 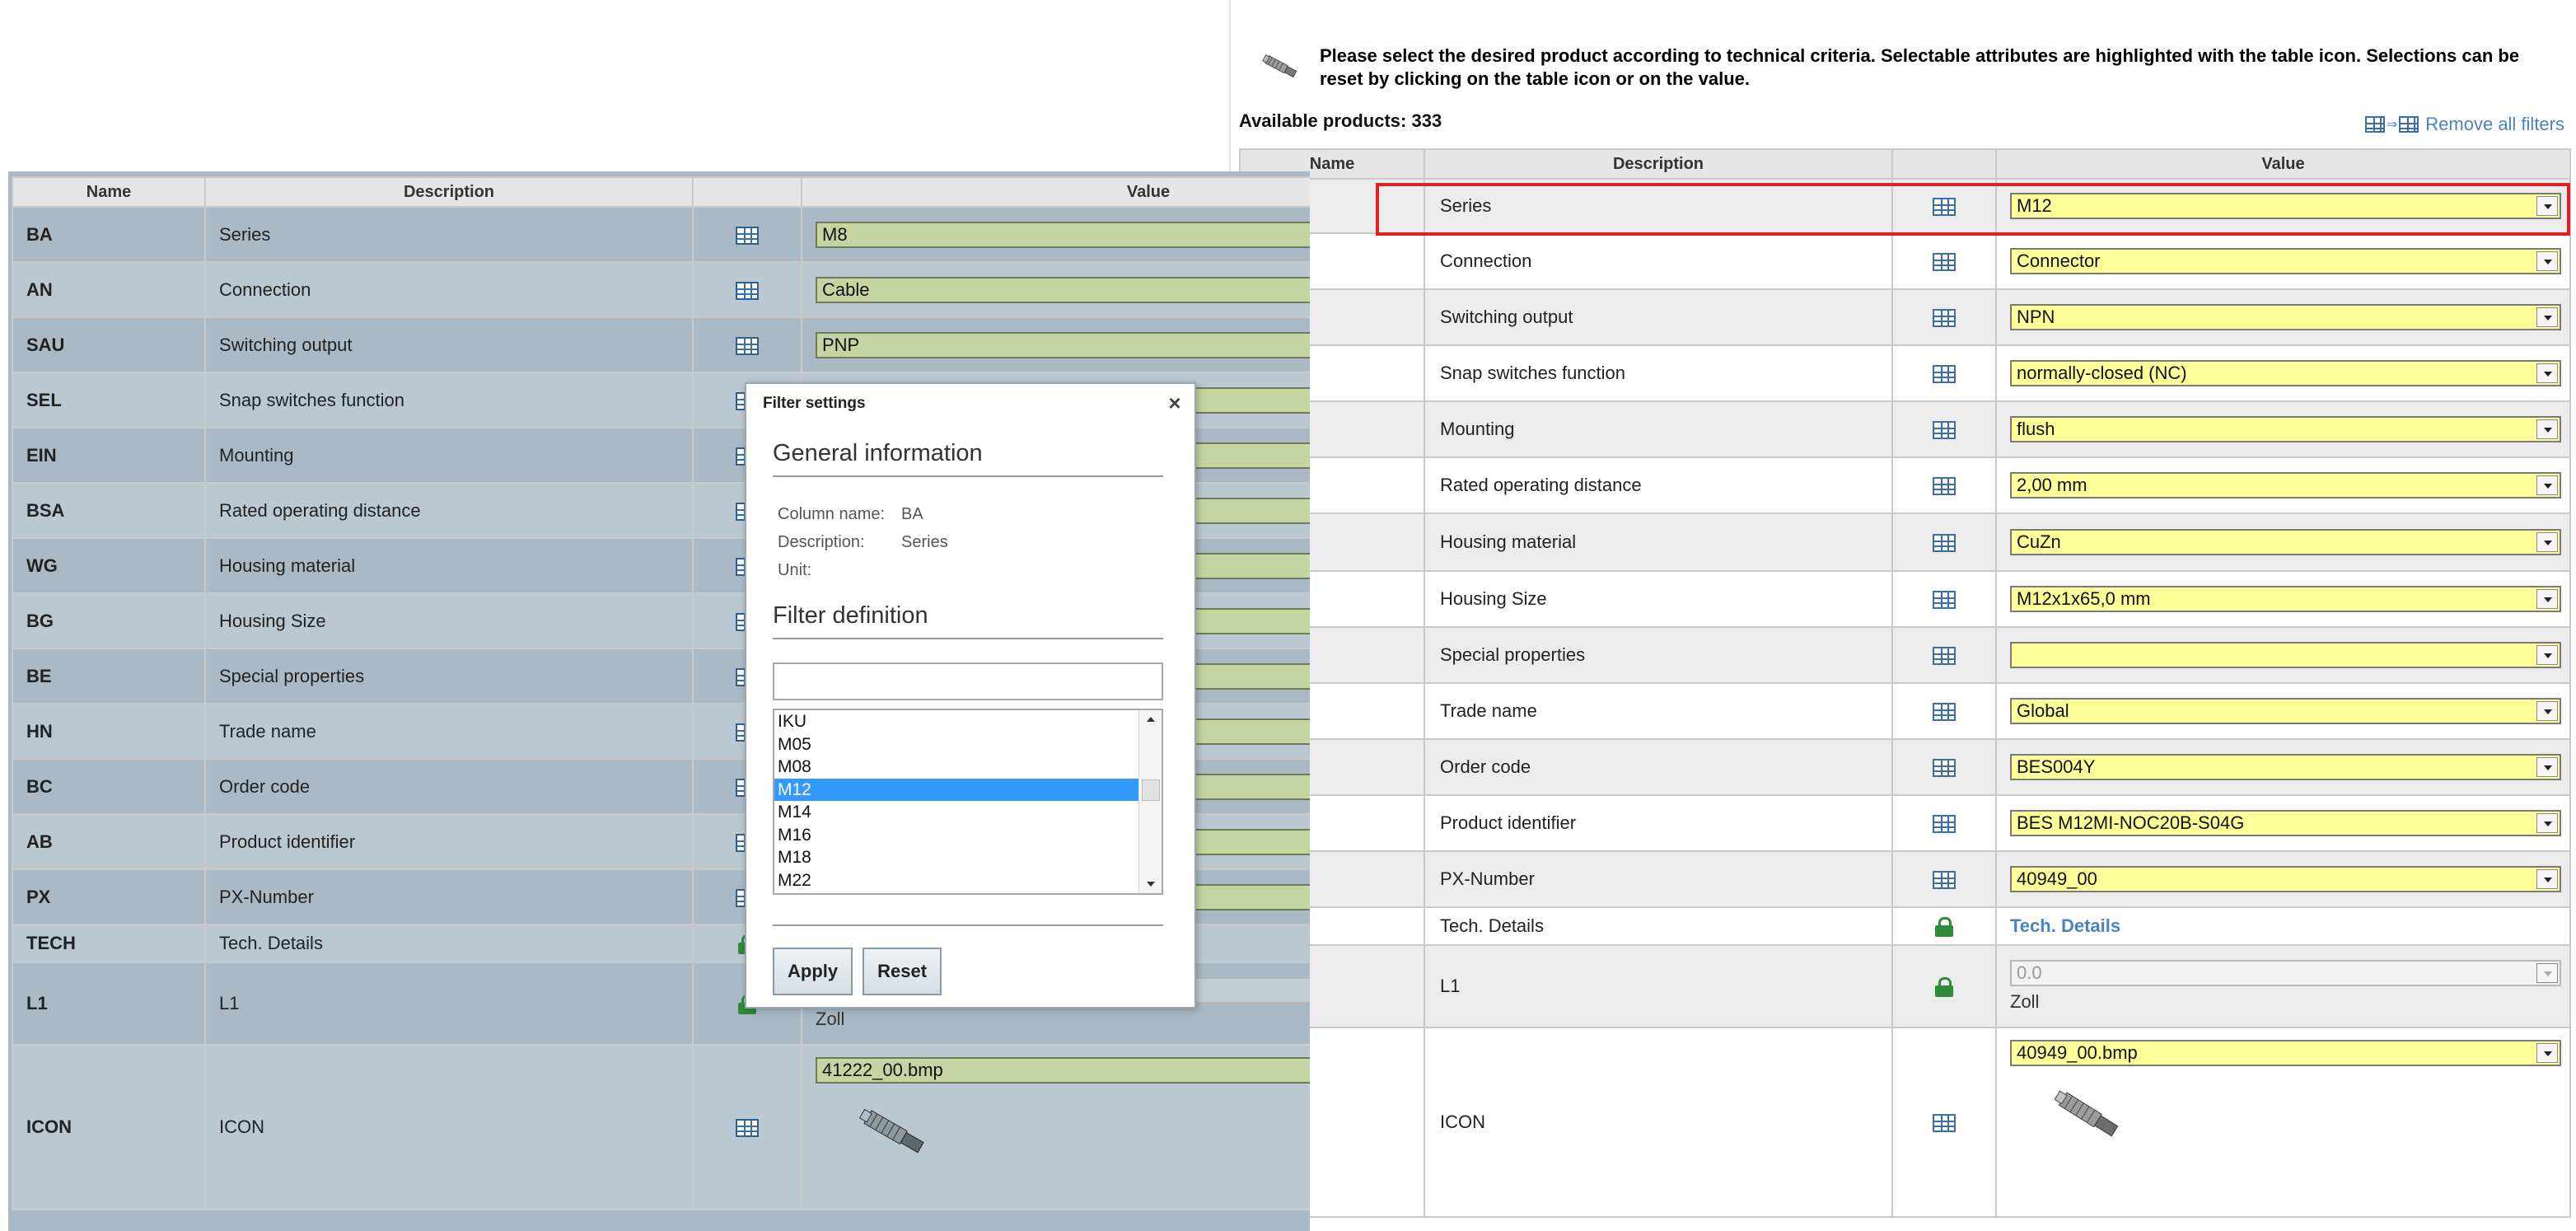 What do you see at coordinates (1658, 655) in the screenshot?
I see `row-description: Special properties` at bounding box center [1658, 655].